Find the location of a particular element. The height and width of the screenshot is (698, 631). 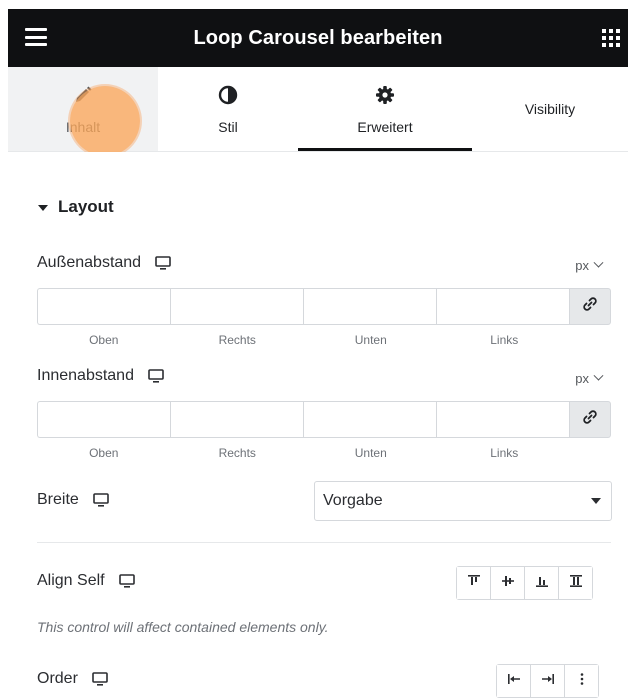

margin-unit-select: px is located at coordinates (589, 265).